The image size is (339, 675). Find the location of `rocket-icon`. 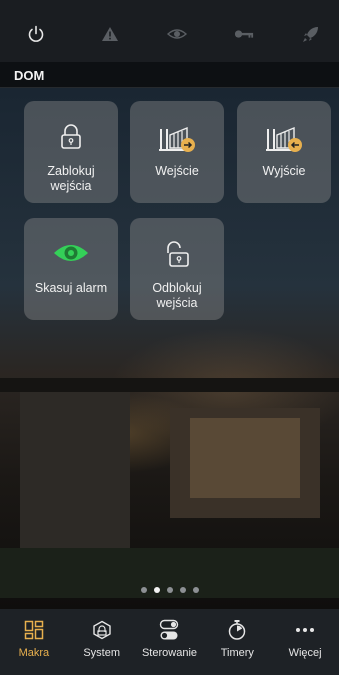

rocket-icon is located at coordinates (311, 34).